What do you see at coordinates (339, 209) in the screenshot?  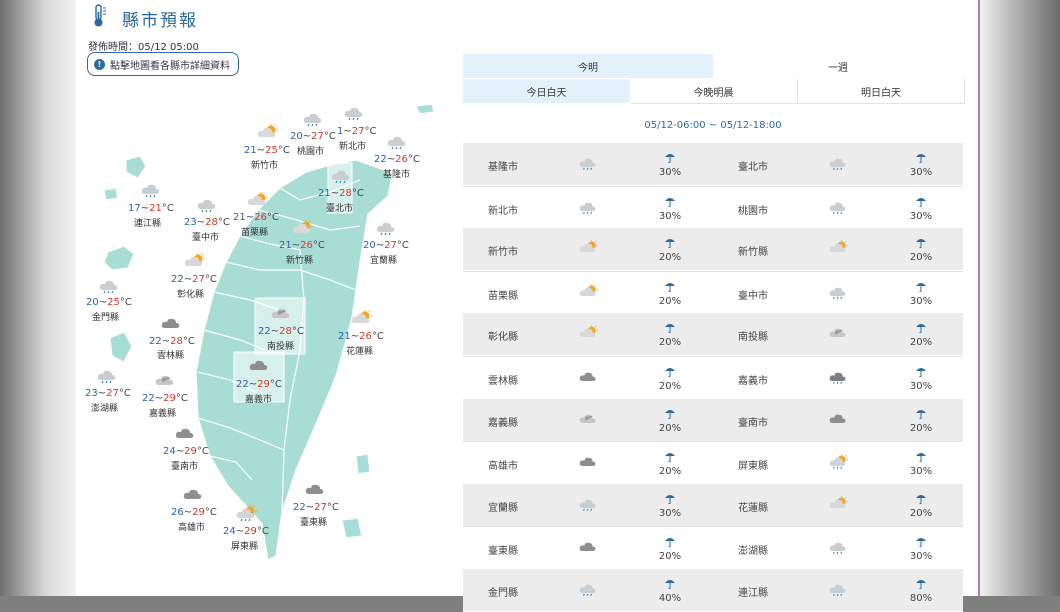 I see `map-city-label: 臺北市` at bounding box center [339, 209].